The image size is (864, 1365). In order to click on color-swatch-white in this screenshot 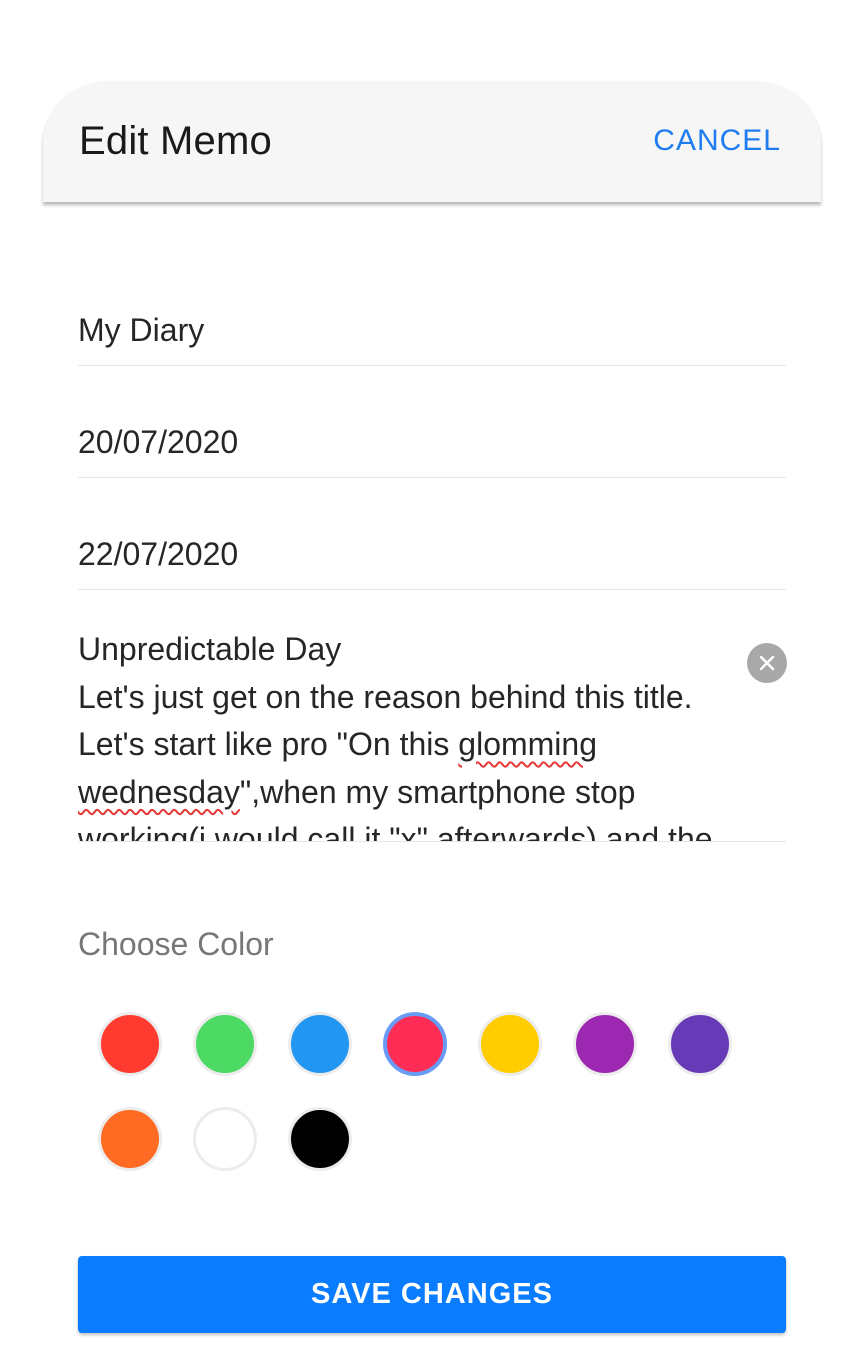, I will do `click(225, 1139)`.